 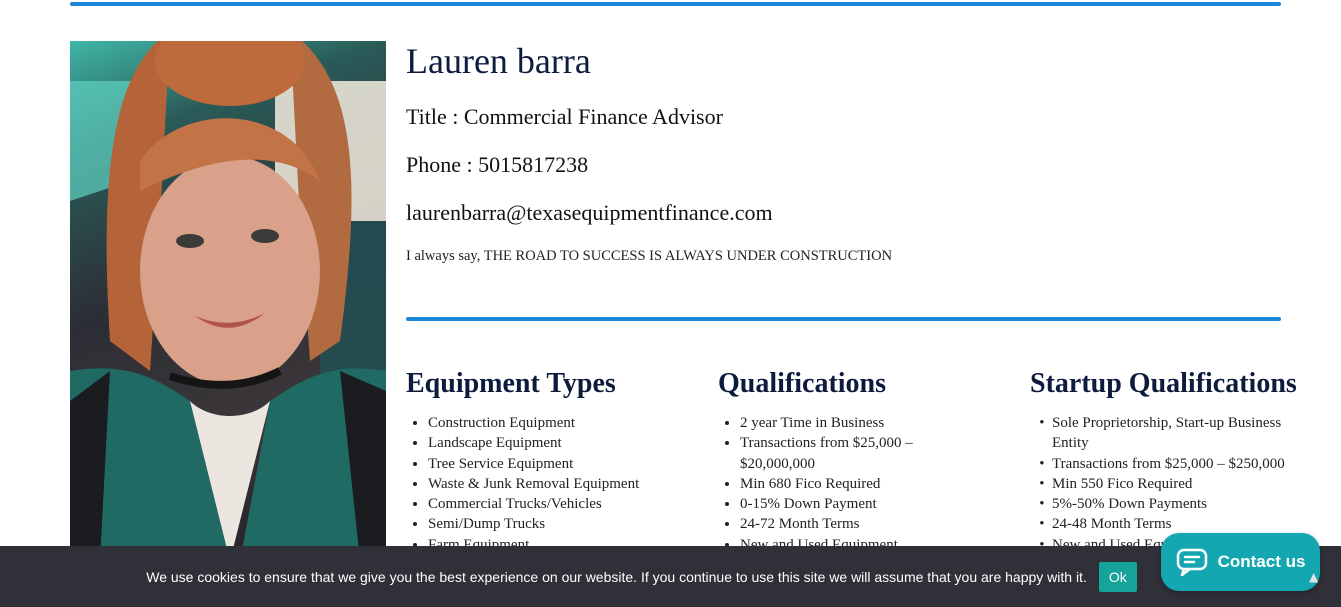 What do you see at coordinates (1181, 524) in the screenshot?
I see `list-item: 24-48 Month Terms` at bounding box center [1181, 524].